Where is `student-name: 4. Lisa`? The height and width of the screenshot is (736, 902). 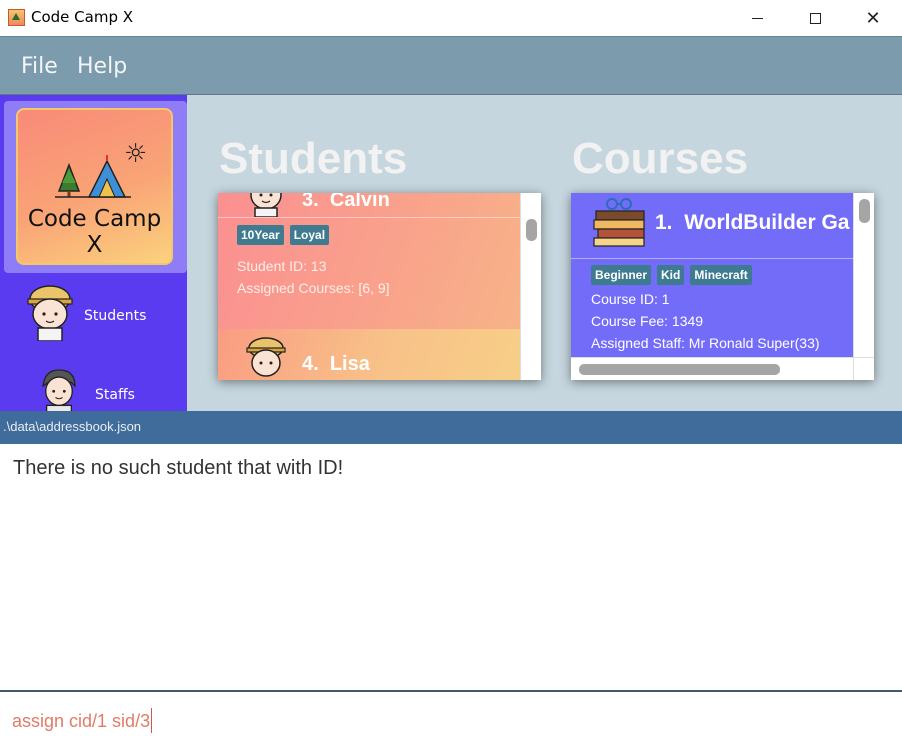 student-name: 4. Lisa is located at coordinates (336, 364).